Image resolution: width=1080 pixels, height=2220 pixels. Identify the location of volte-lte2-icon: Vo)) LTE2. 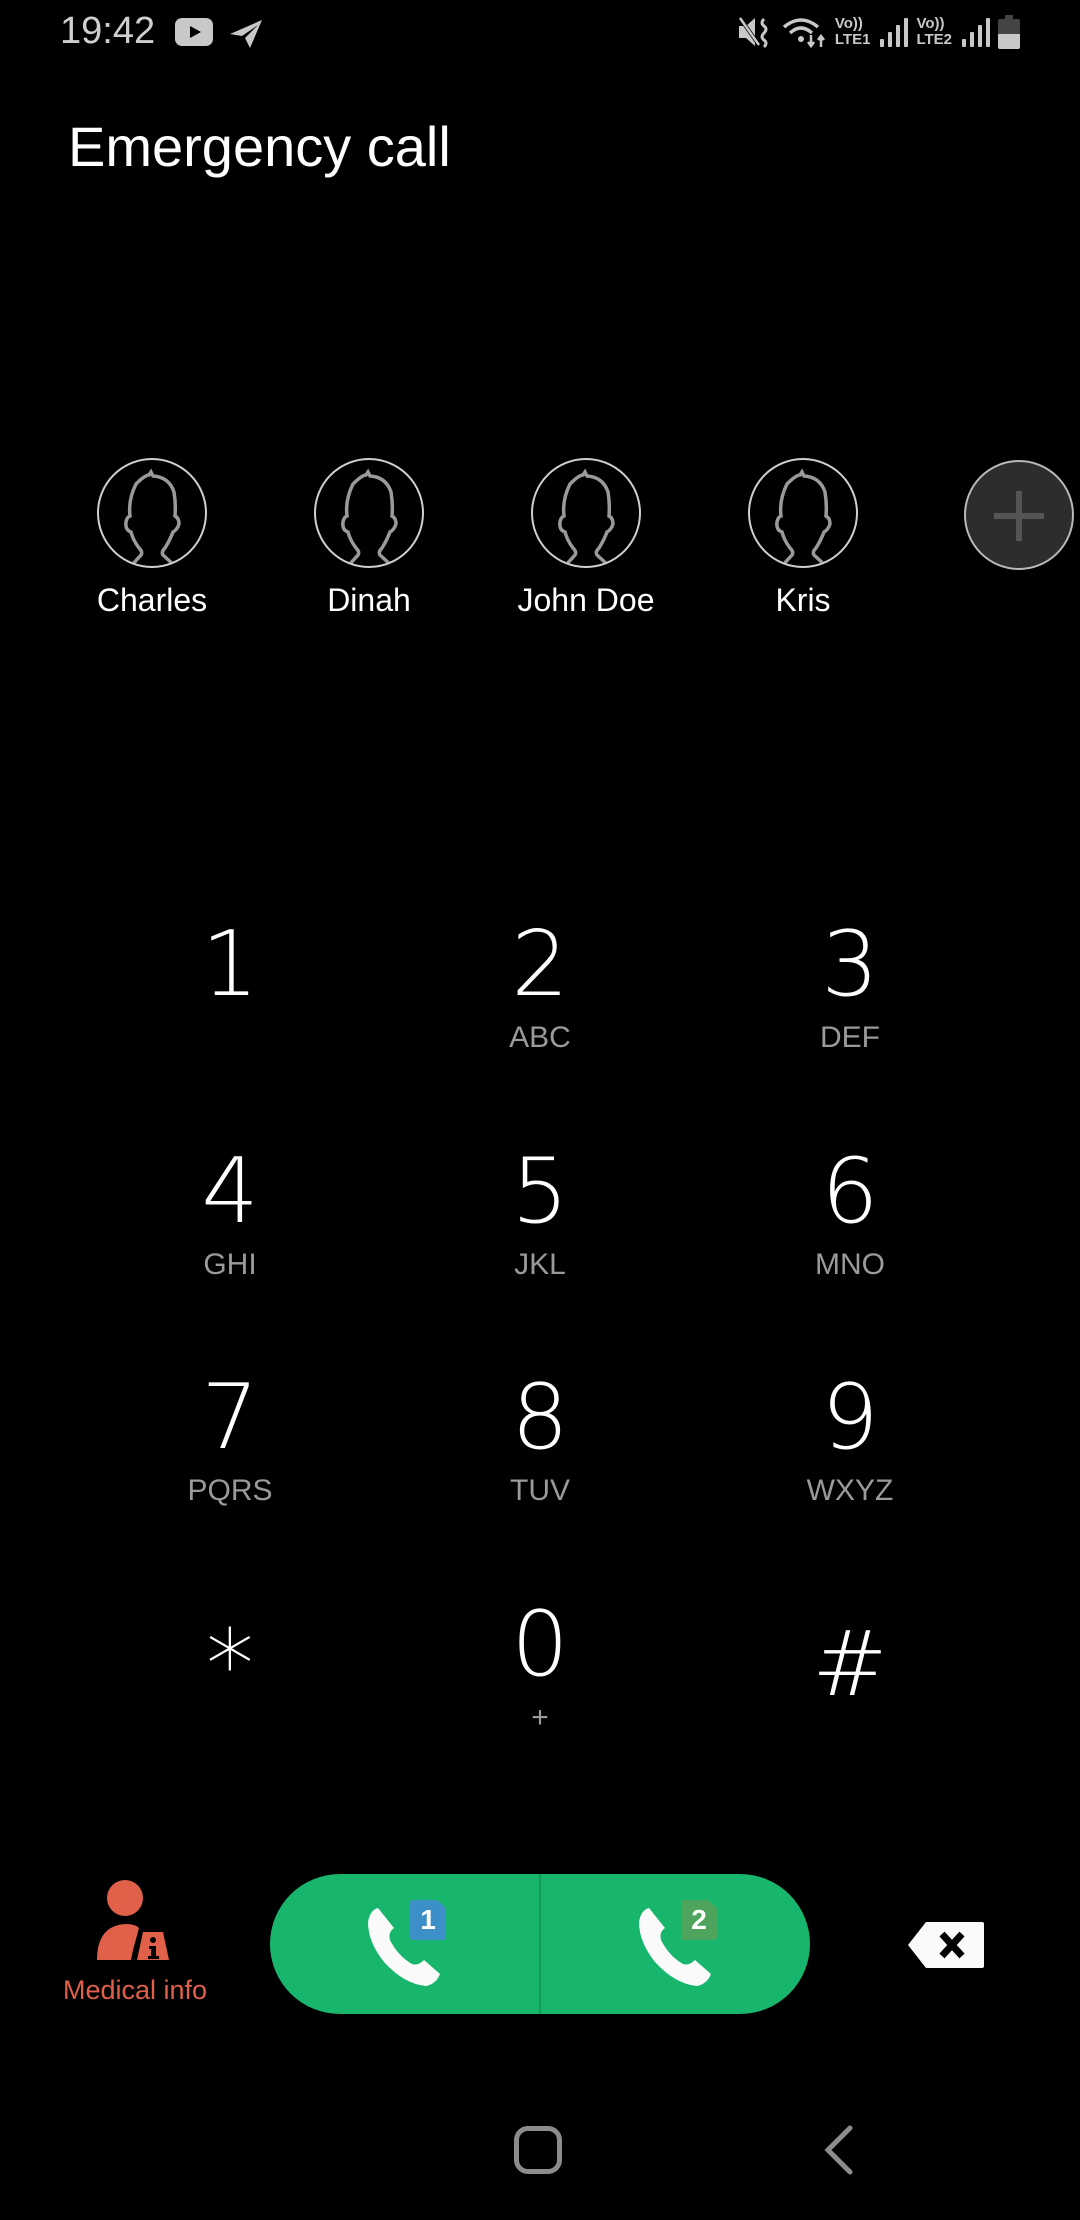
(934, 32).